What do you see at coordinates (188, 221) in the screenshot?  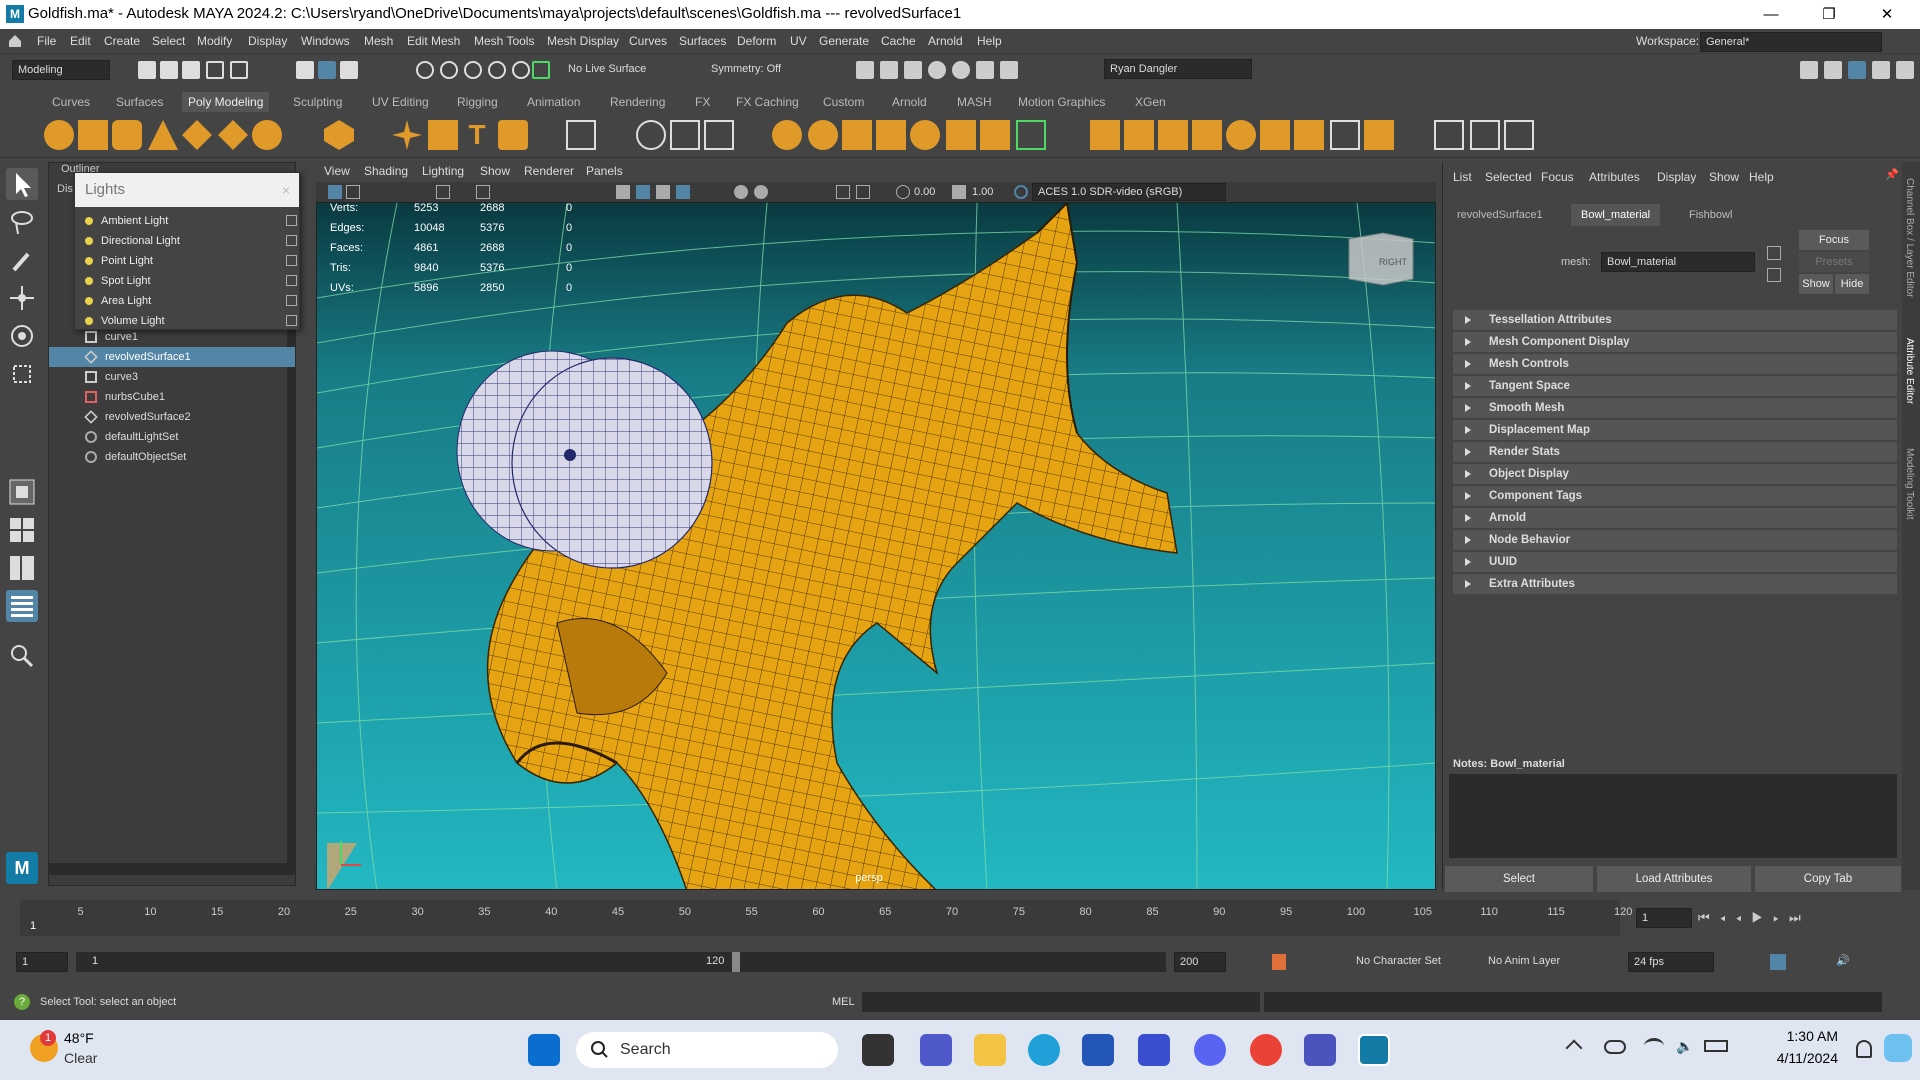 I see `light-item-ambient-light: Ambient Light` at bounding box center [188, 221].